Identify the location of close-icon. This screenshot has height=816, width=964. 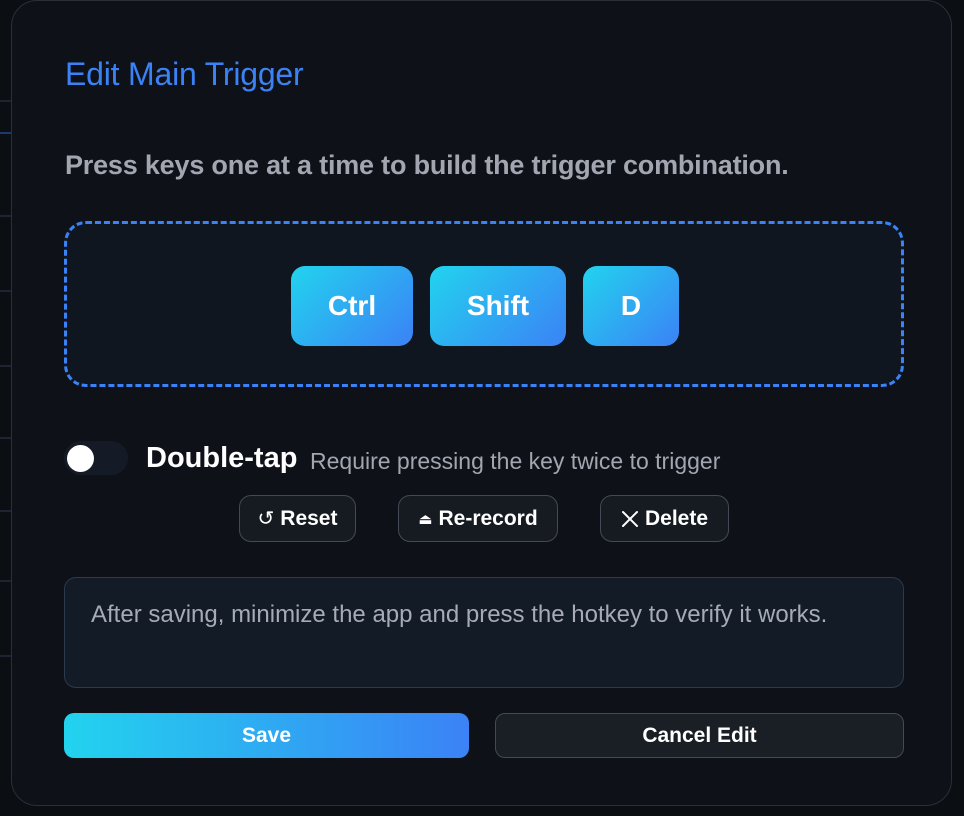
(630, 519).